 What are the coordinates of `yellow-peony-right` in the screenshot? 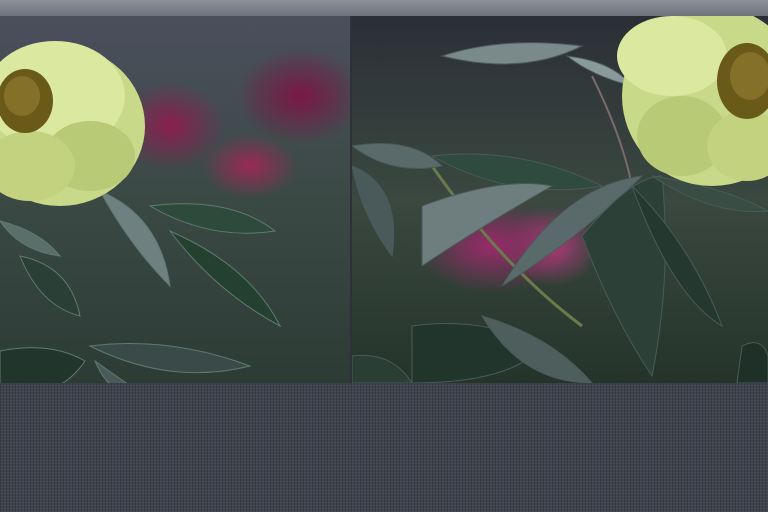 It's located at (692, 101).